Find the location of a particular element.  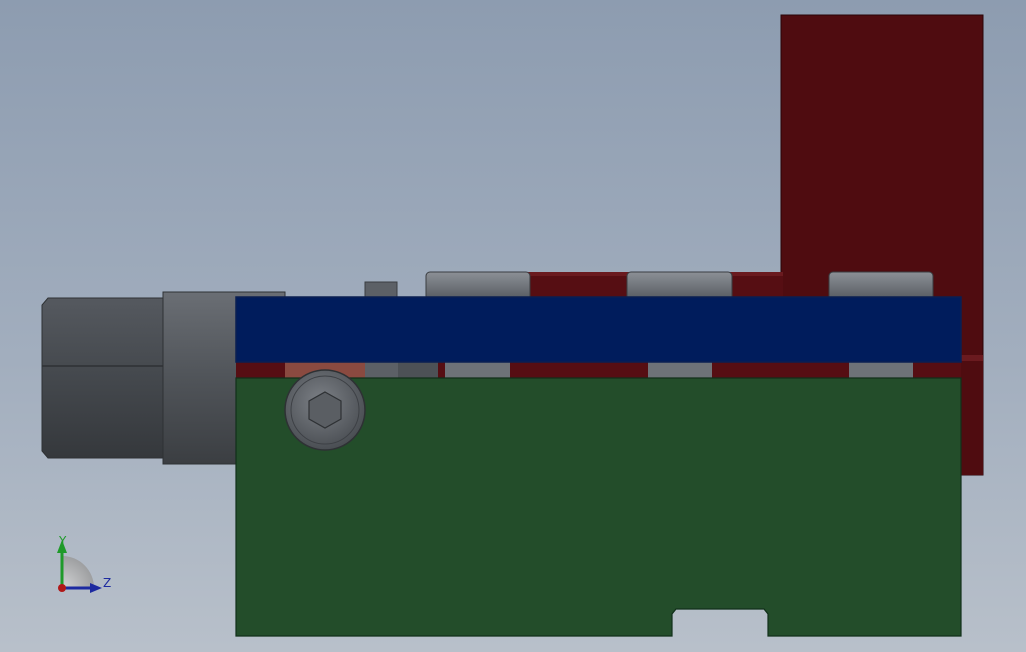

cap-screw-row is located at coordinates (679, 286).